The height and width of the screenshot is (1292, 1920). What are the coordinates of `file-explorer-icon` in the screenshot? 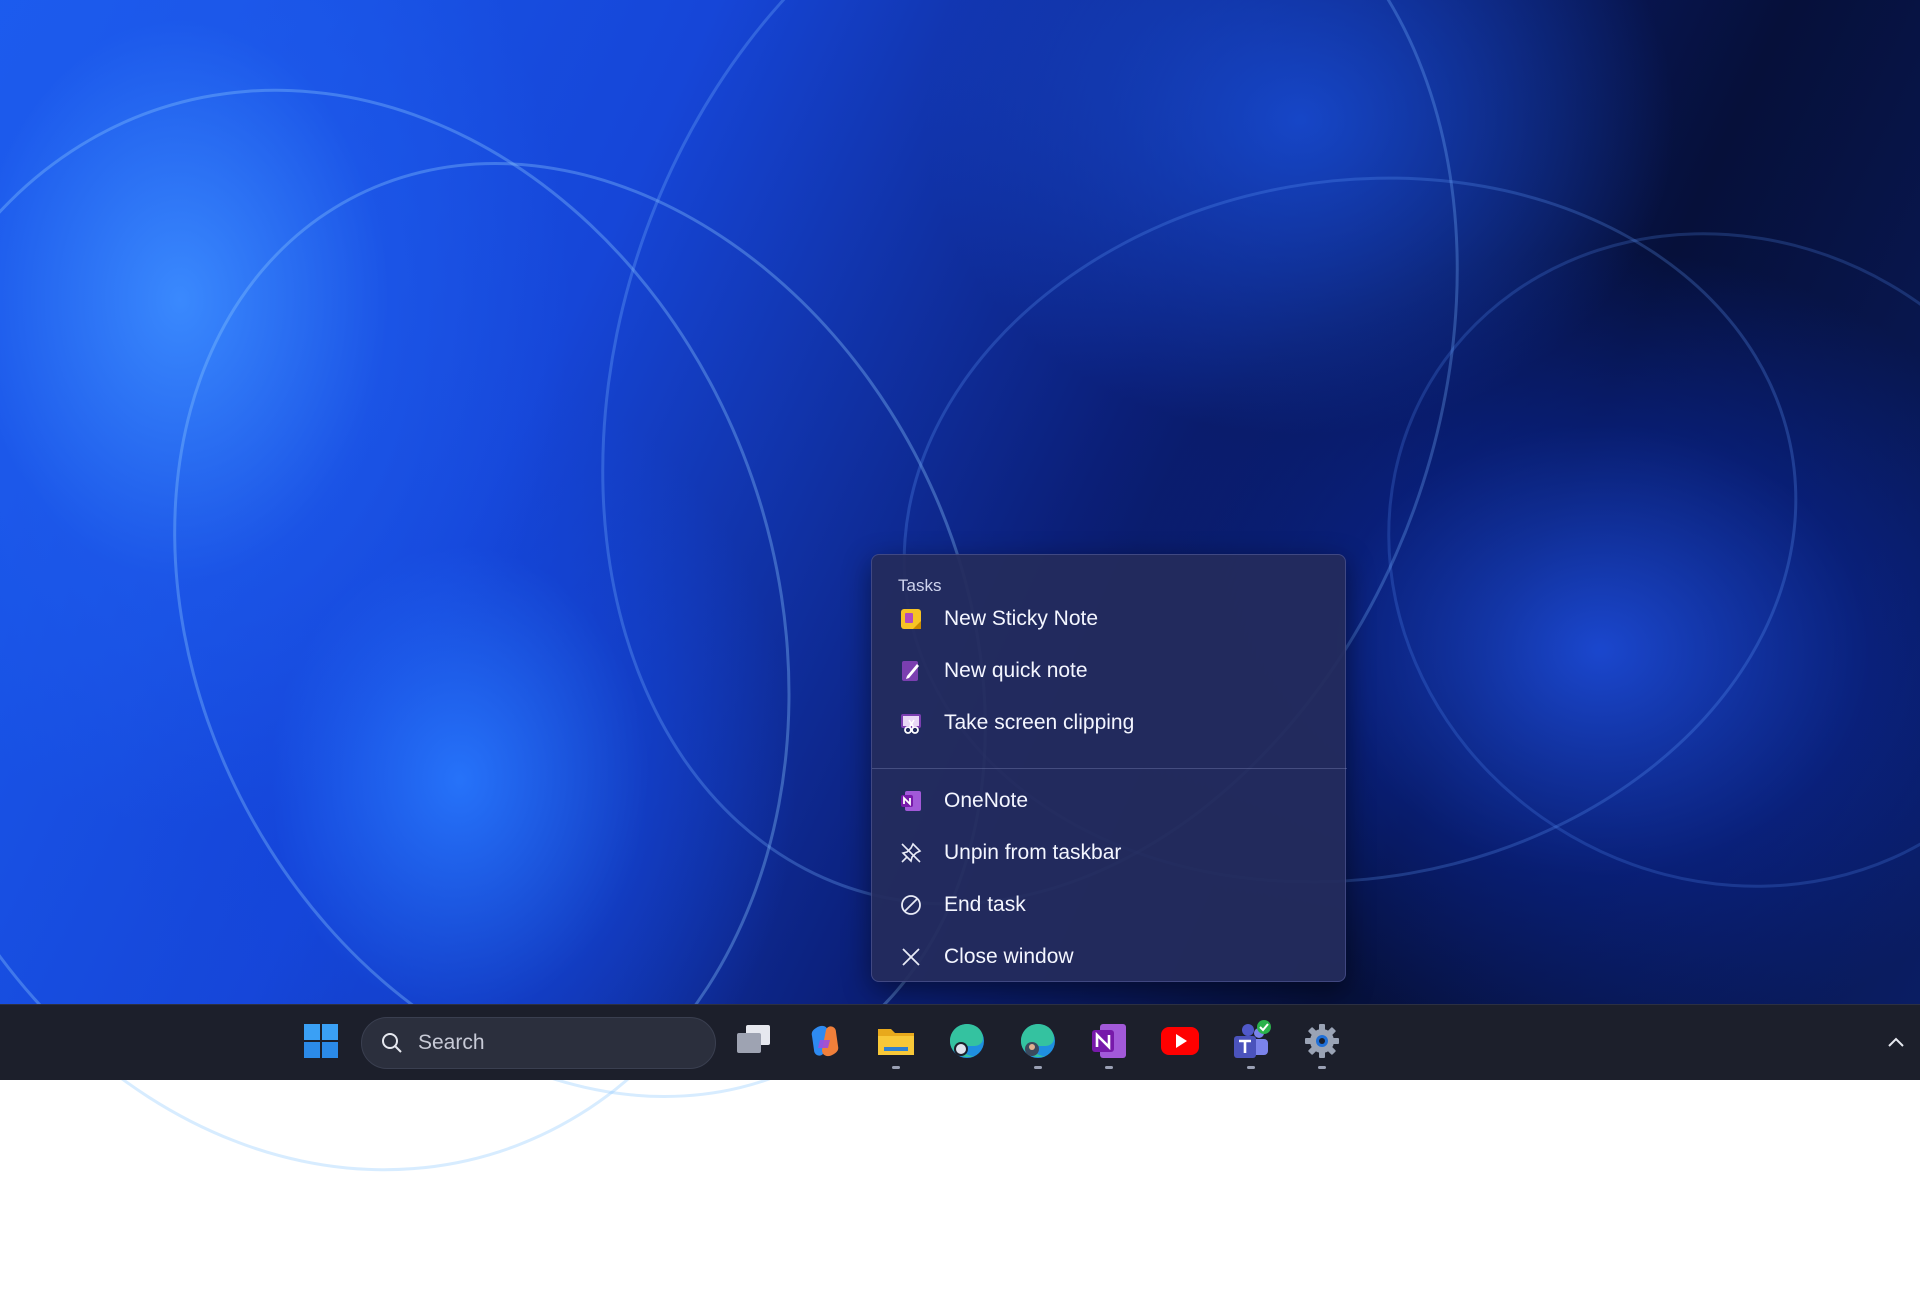 It's located at (896, 1043).